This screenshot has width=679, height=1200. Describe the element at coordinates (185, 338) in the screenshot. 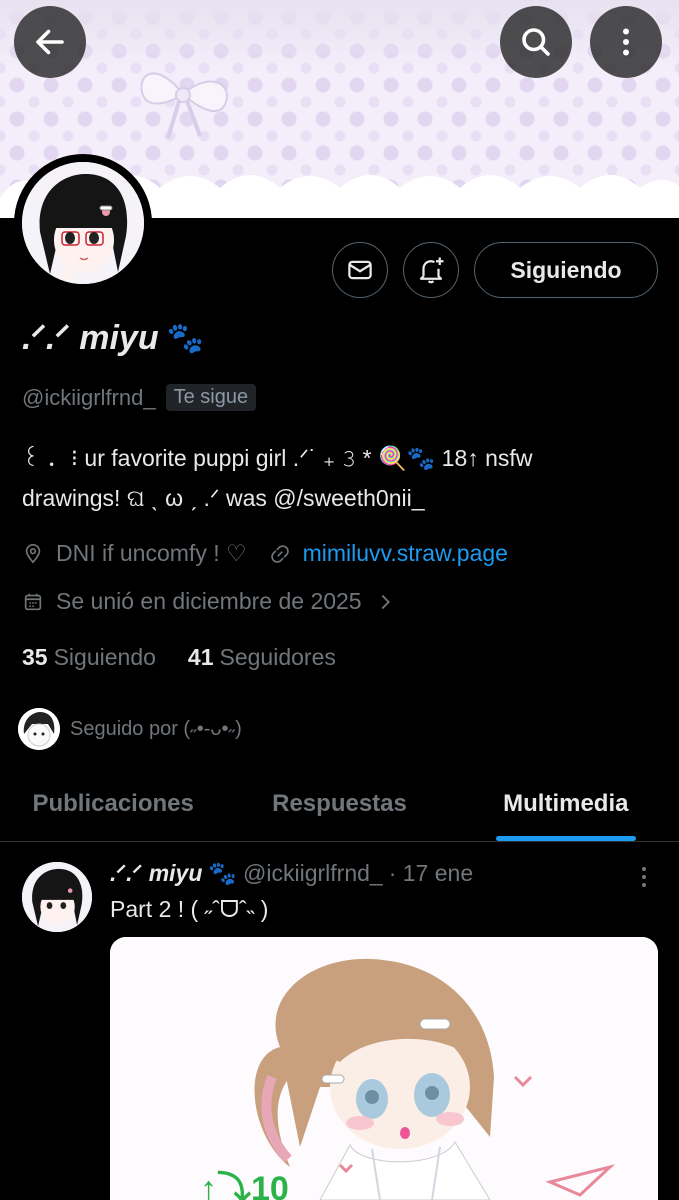

I see `paw-emoji: 🐾` at that location.